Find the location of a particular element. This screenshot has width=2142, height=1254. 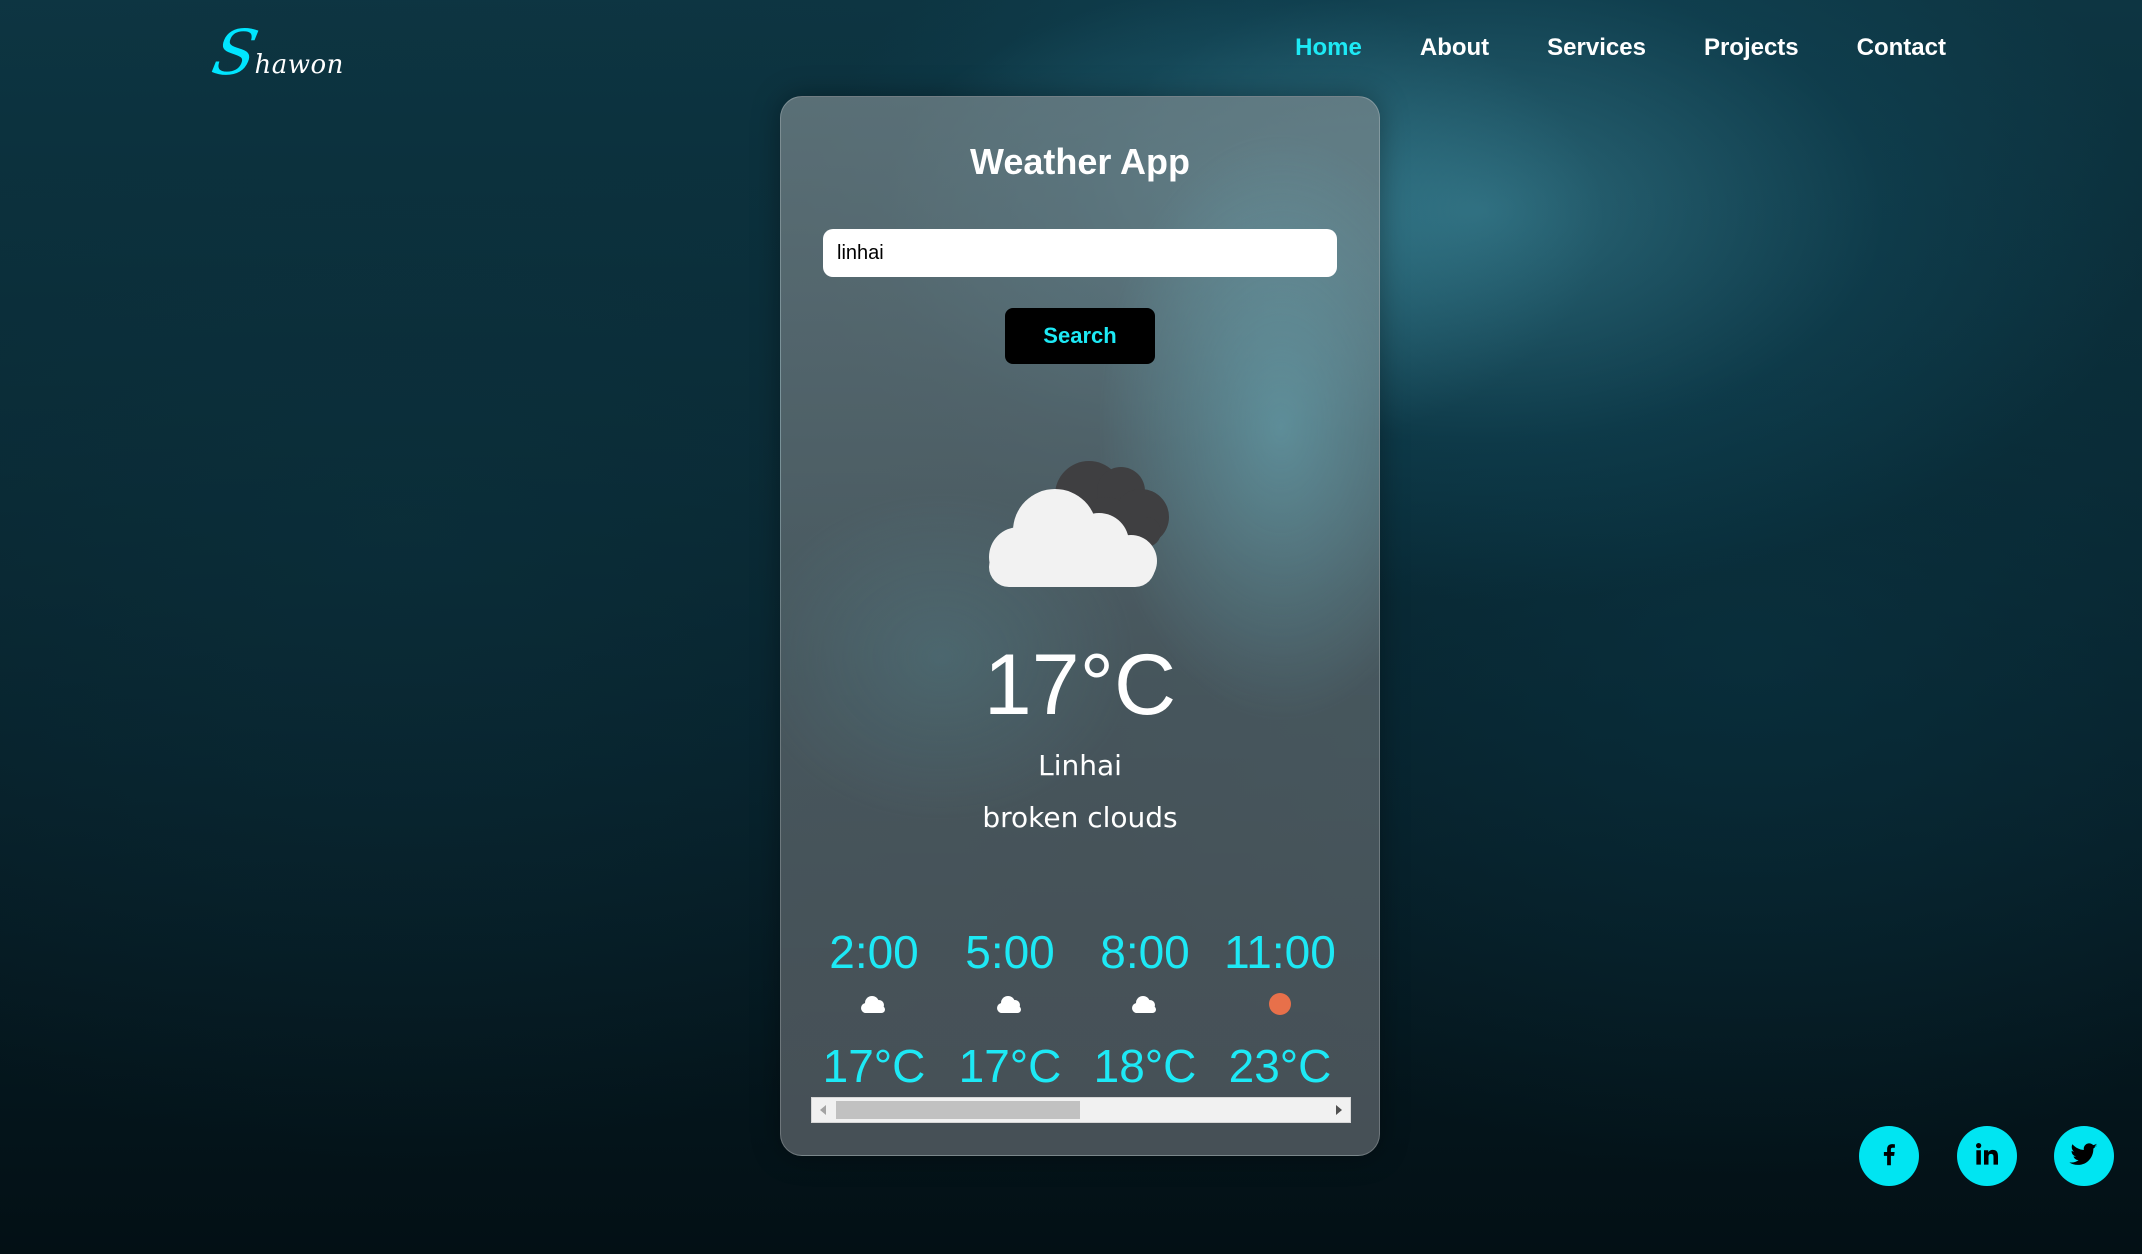

forecast-item: 2:00 17°C is located at coordinates (874, 1005).